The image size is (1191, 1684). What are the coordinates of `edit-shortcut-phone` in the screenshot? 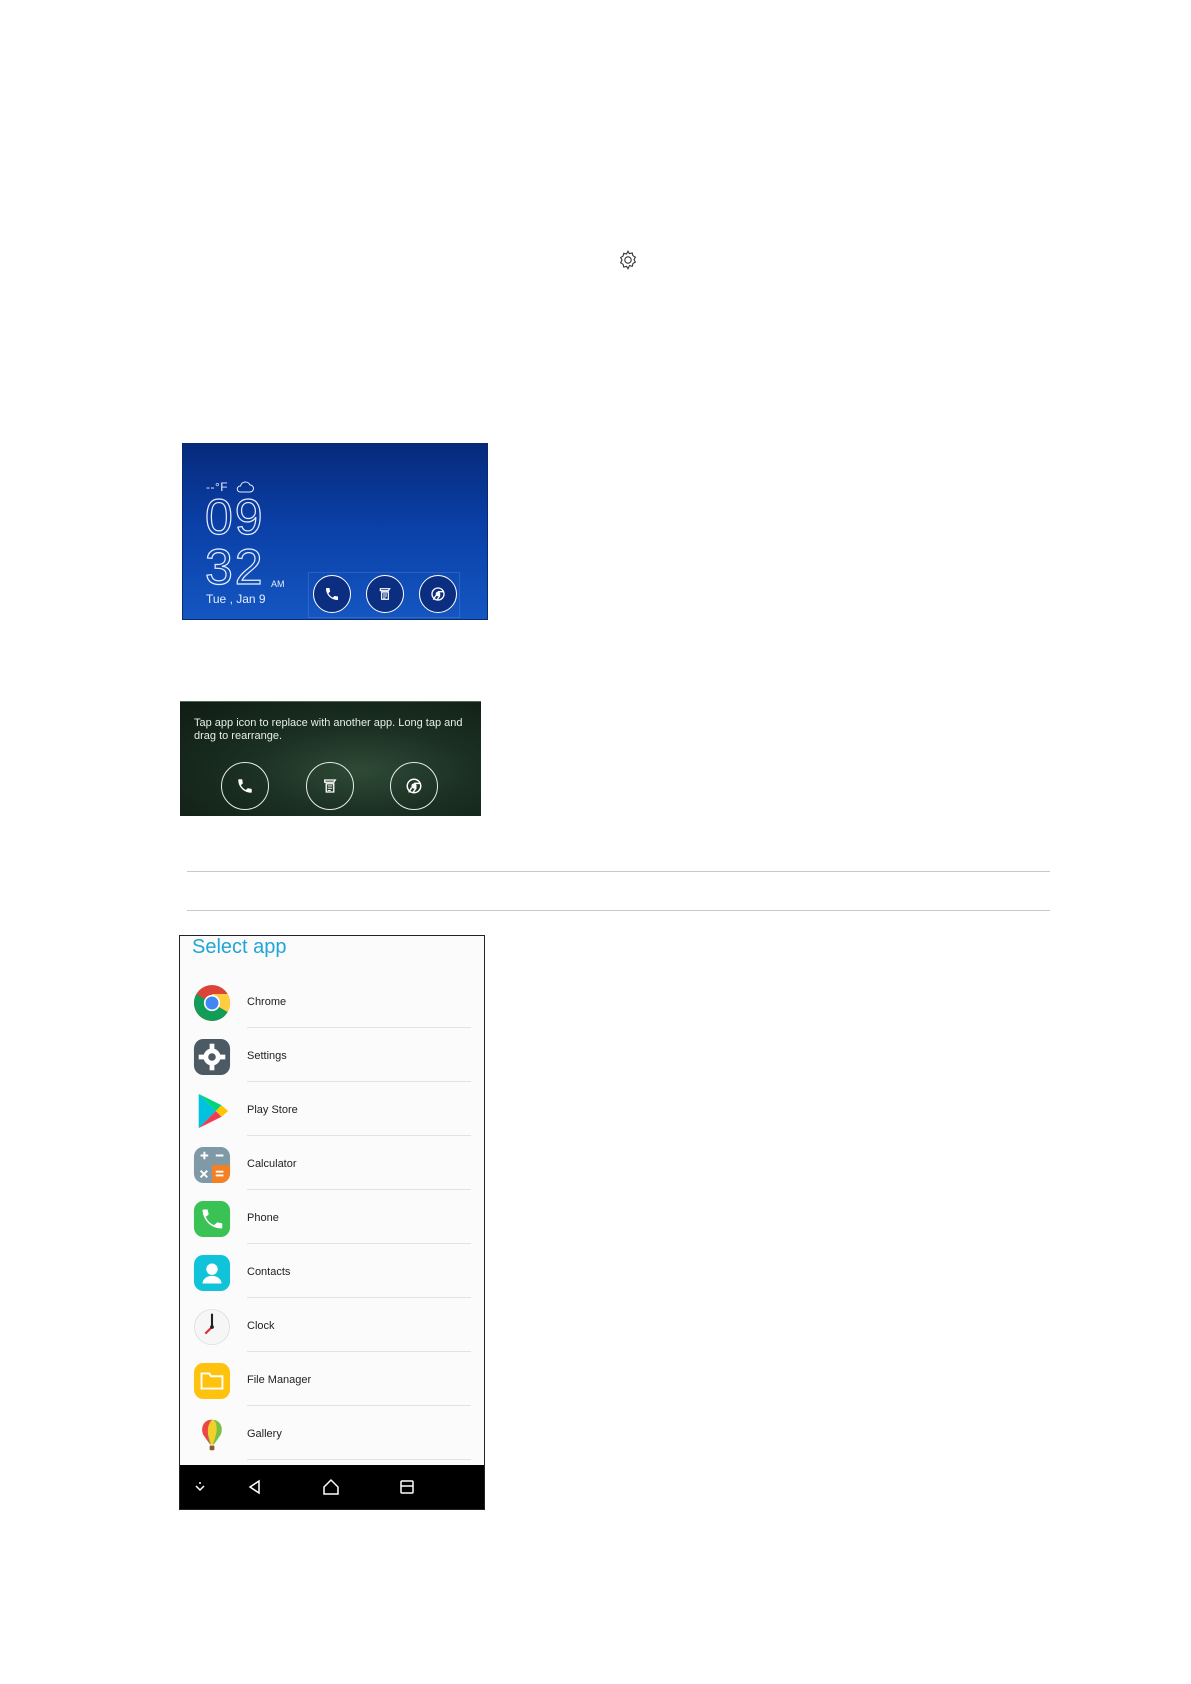 It's located at (245, 786).